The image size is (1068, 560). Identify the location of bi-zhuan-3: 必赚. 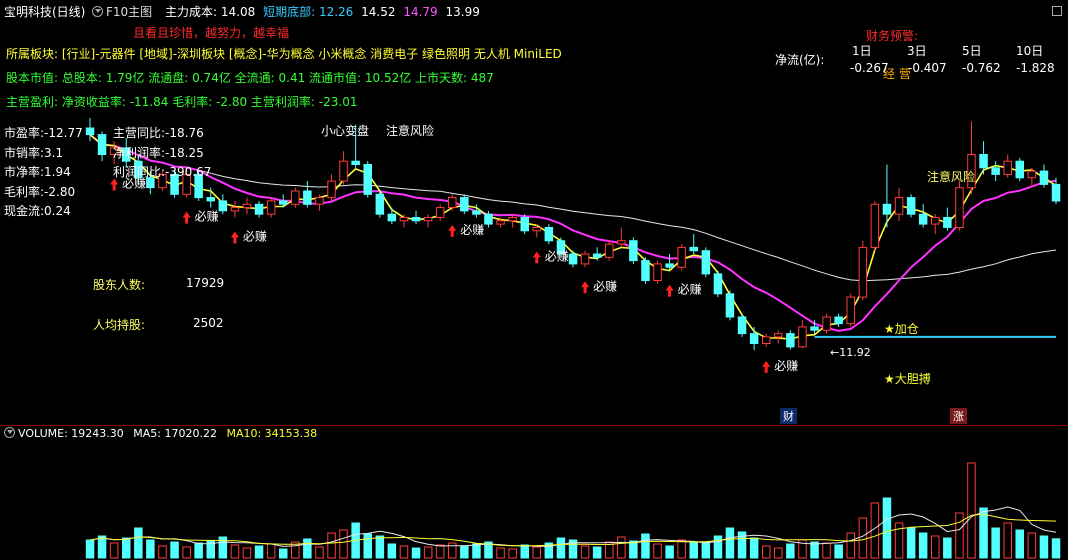
(248, 236).